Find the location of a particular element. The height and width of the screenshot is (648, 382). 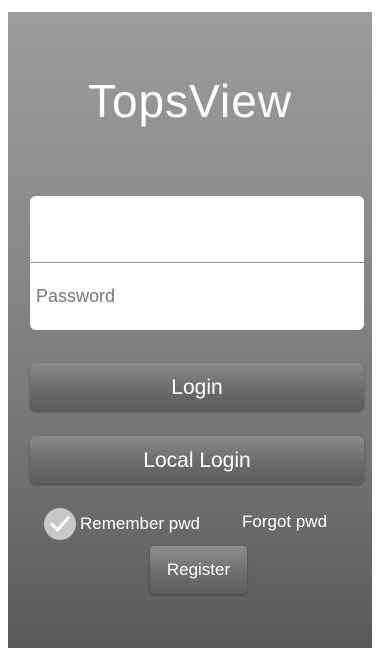

password-field is located at coordinates (197, 296).